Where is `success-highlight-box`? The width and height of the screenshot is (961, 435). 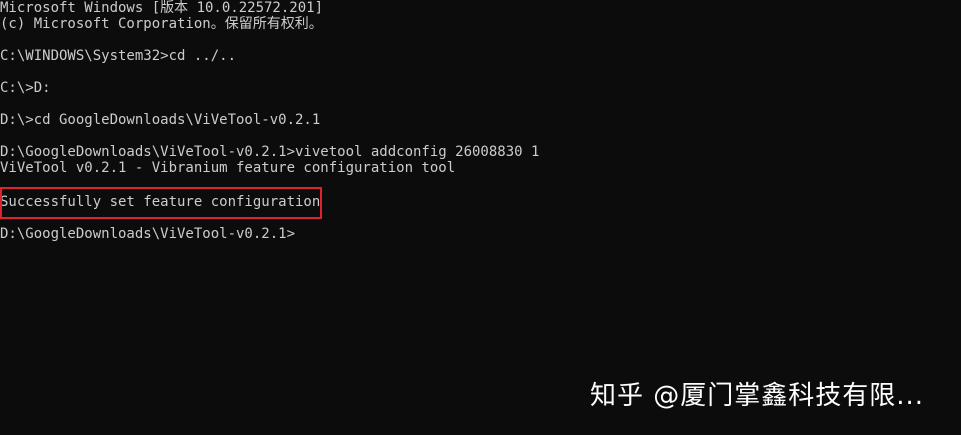 success-highlight-box is located at coordinates (161, 203).